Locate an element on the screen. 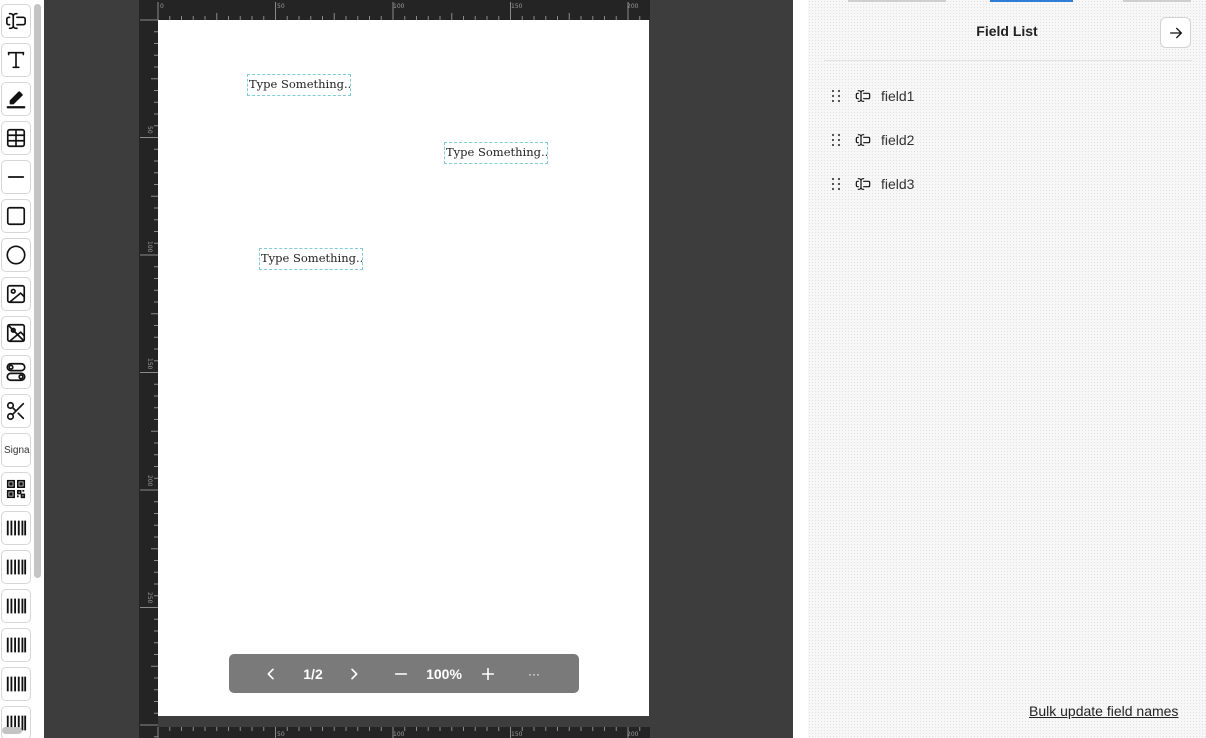  qrcode-icon is located at coordinates (16, 489).